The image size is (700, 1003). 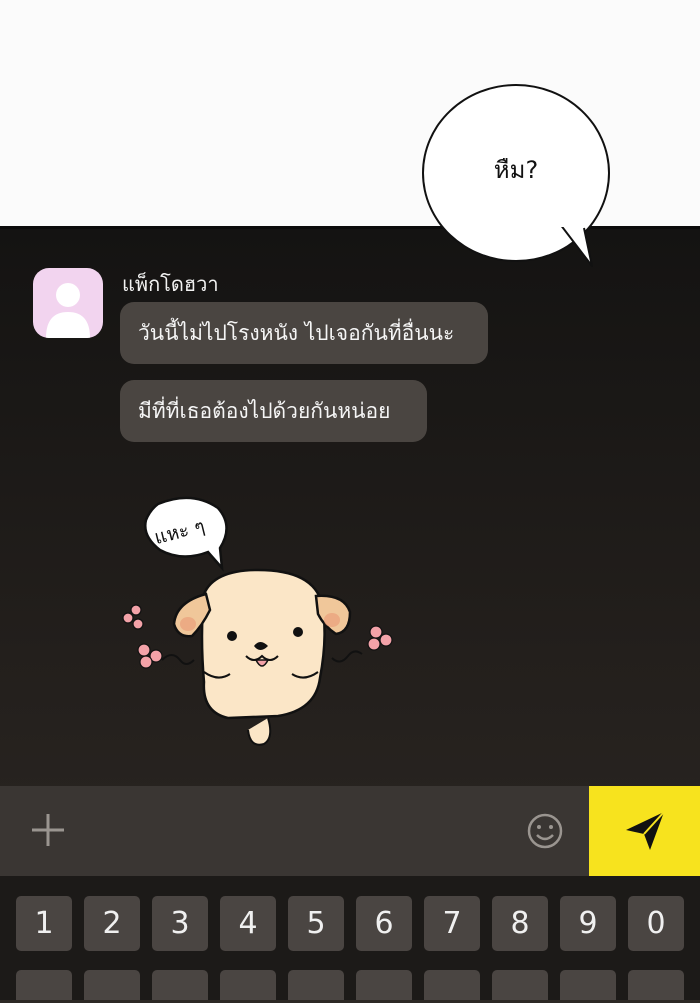 What do you see at coordinates (44, 923) in the screenshot?
I see `key-1: 1` at bounding box center [44, 923].